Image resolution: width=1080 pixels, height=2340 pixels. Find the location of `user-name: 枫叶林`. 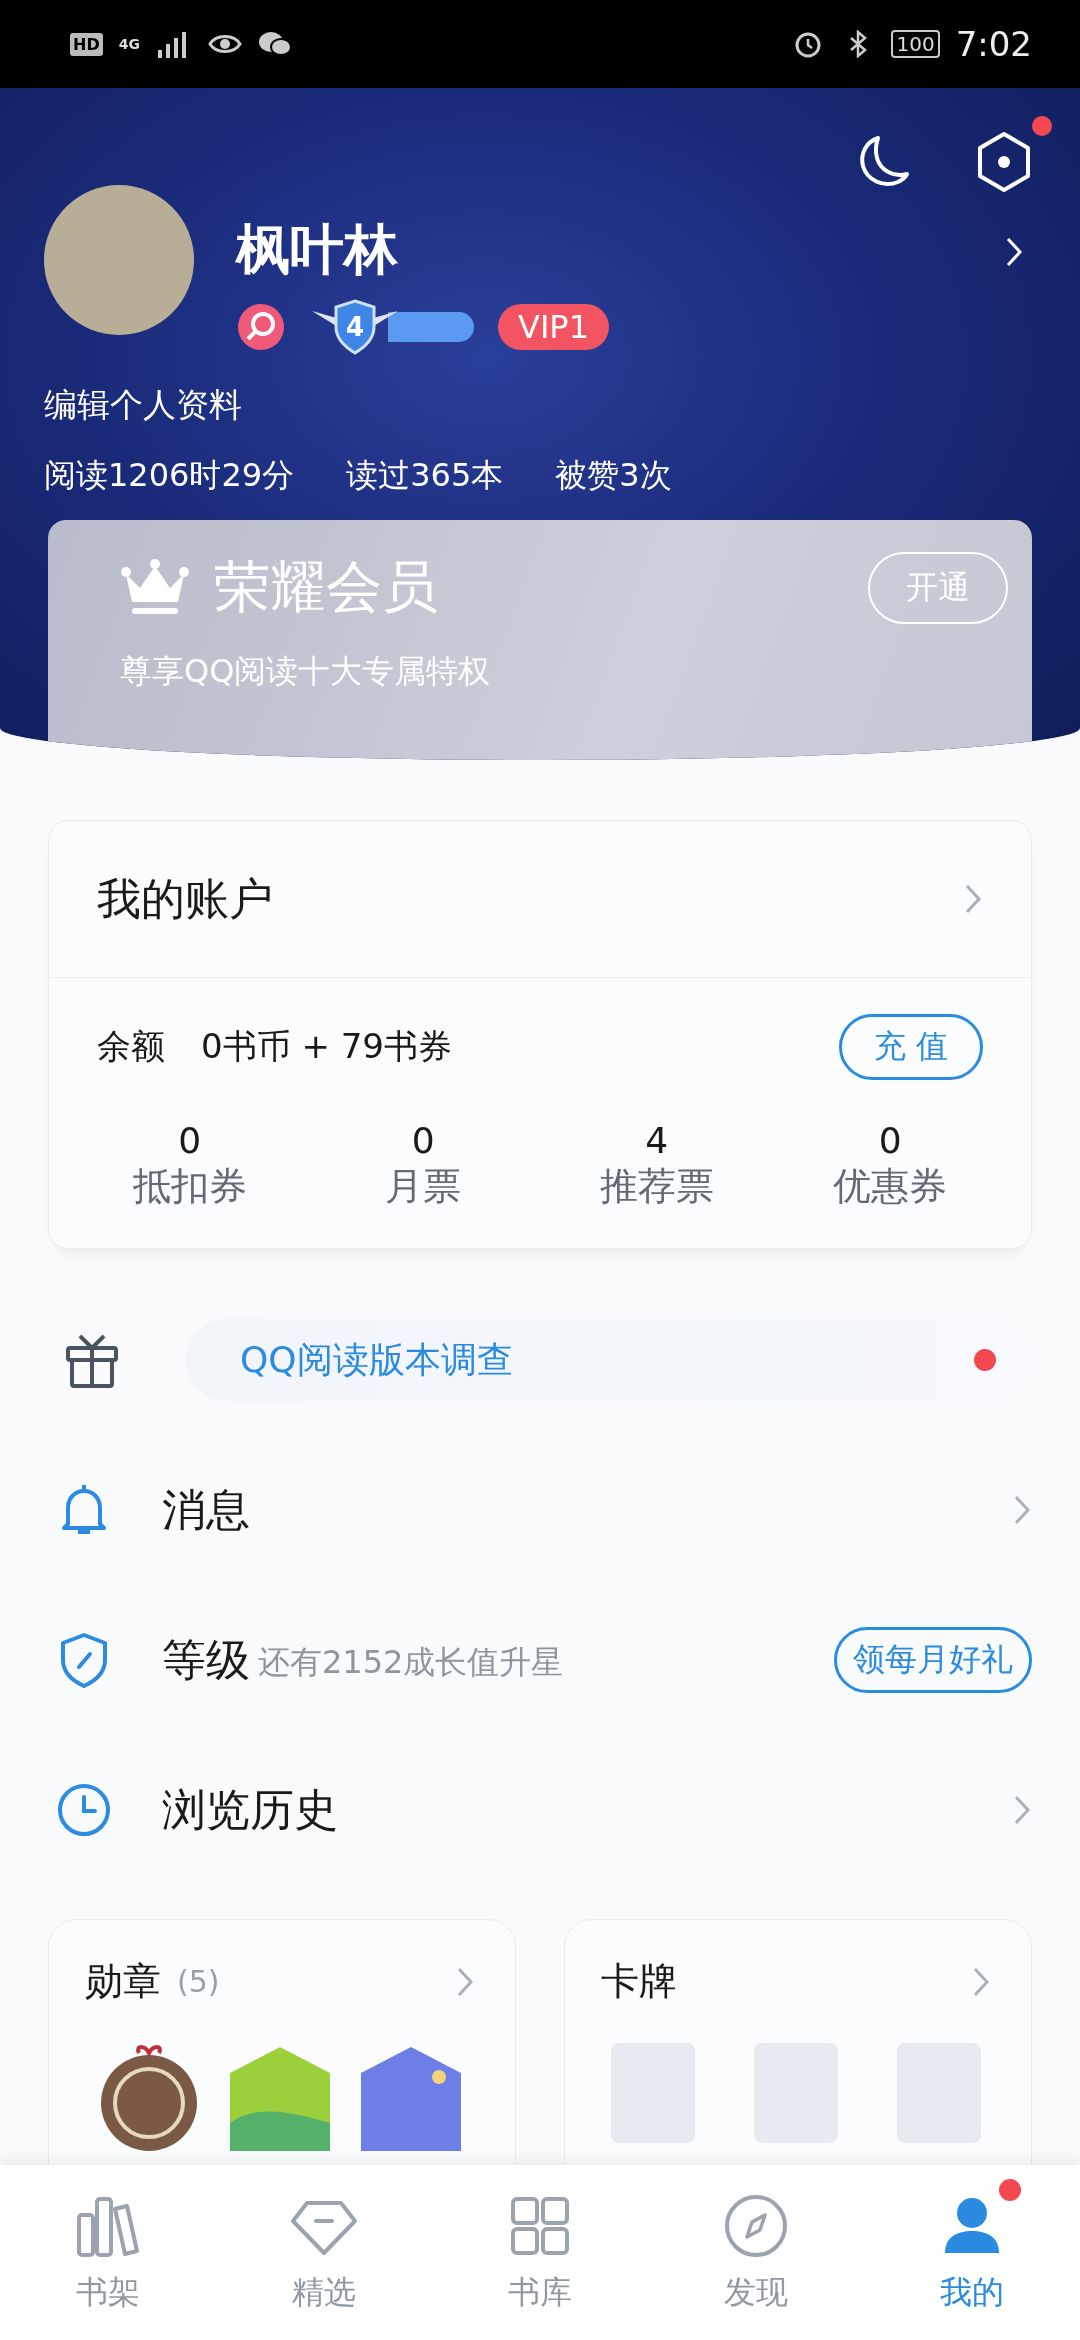

user-name: 枫叶林 is located at coordinates (317, 250).